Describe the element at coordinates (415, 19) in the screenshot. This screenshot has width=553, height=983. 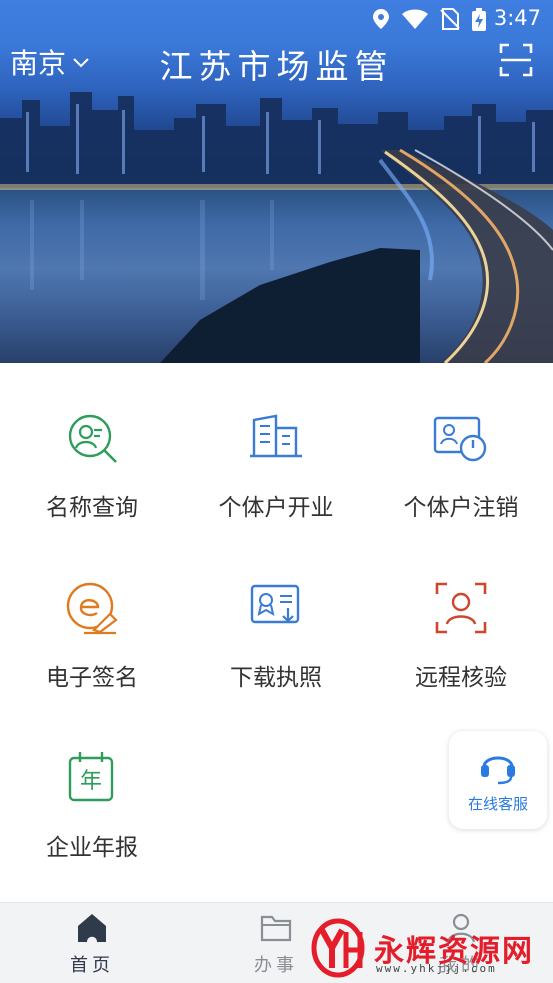
I see `wifi-icon` at that location.